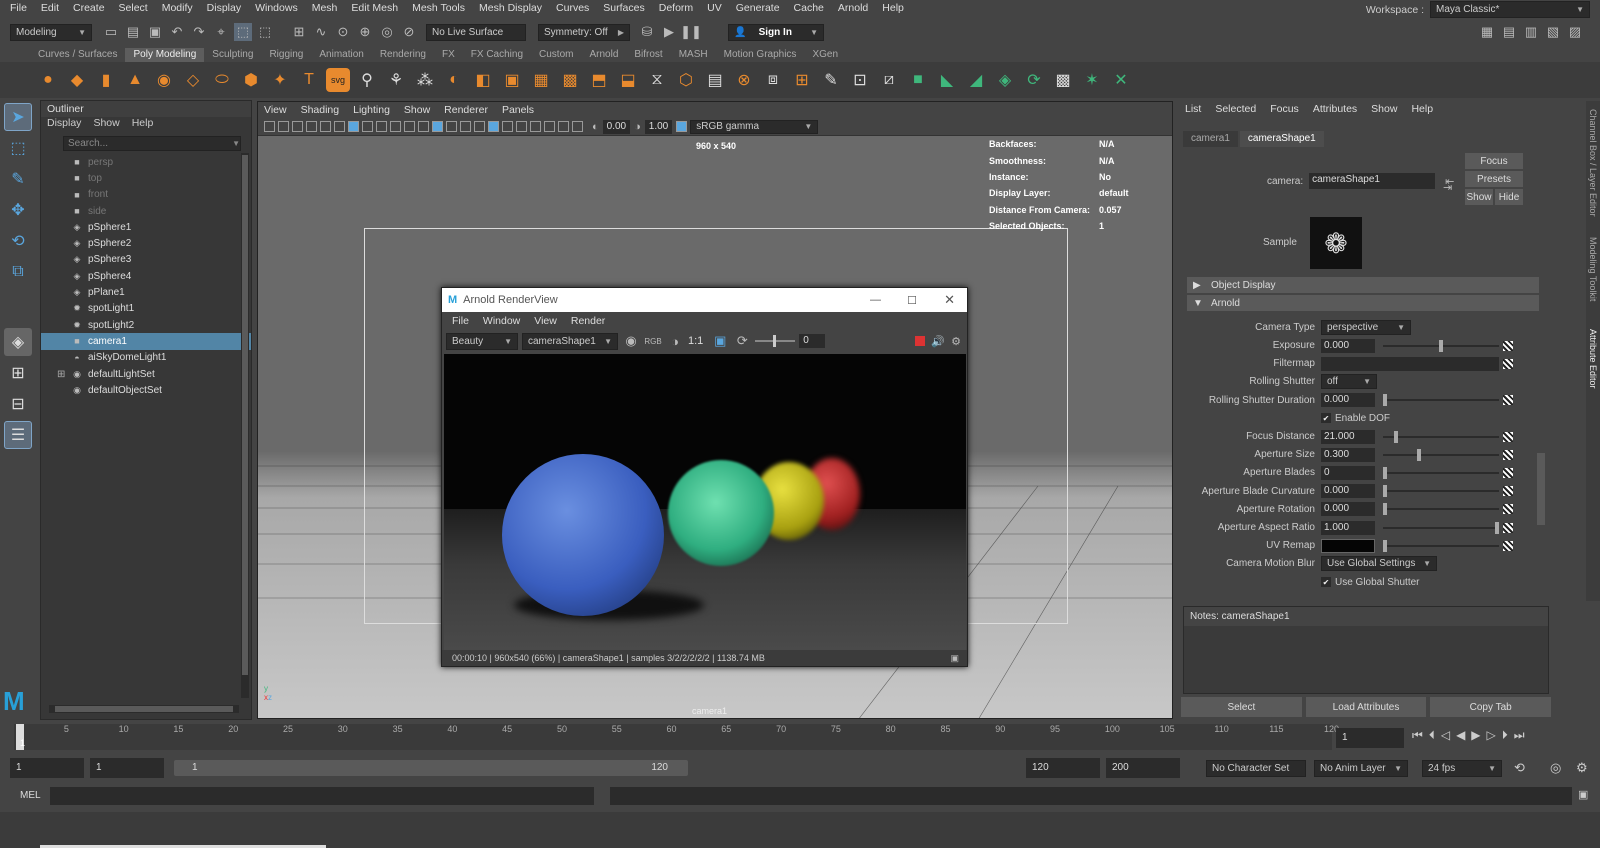  I want to click on rolling-shutter-duration-field: 0.000, so click(1348, 400).